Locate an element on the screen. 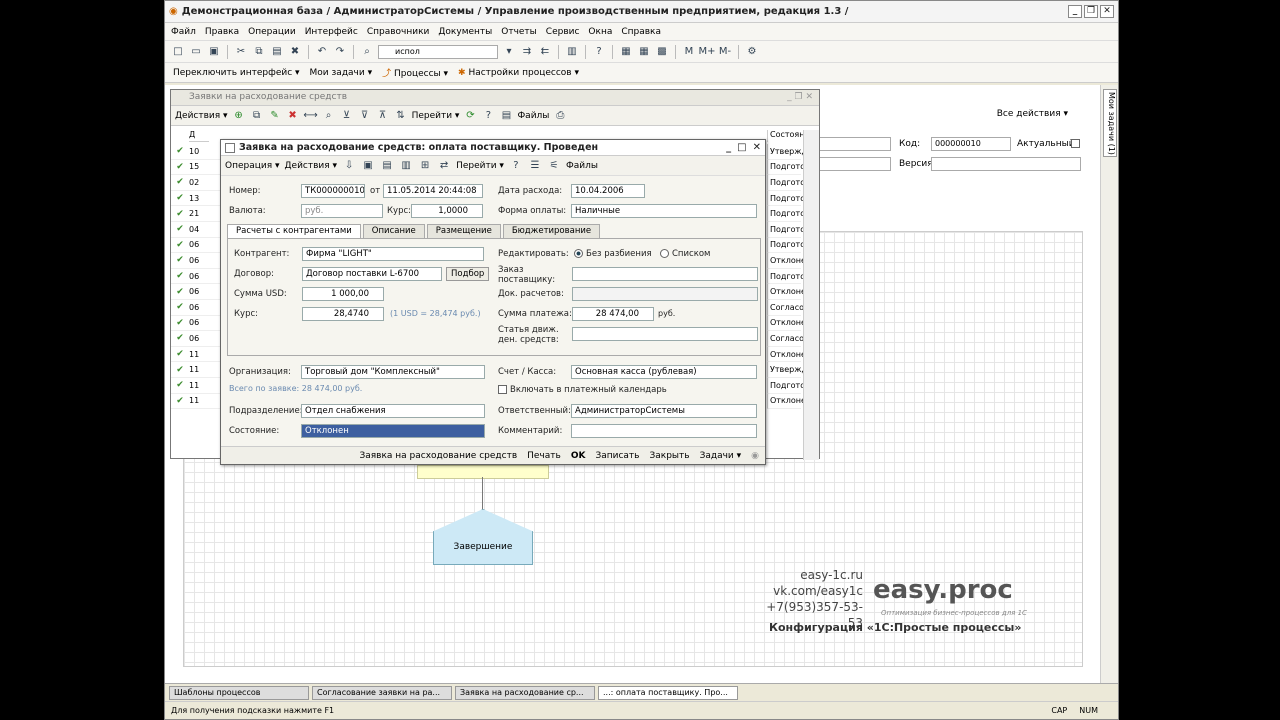 The height and width of the screenshot is (720, 1280). files-icon: ▤ is located at coordinates (506, 116).